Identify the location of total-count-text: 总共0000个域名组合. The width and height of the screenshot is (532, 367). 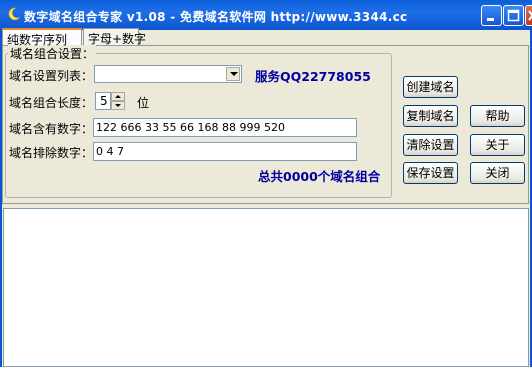
(319, 176).